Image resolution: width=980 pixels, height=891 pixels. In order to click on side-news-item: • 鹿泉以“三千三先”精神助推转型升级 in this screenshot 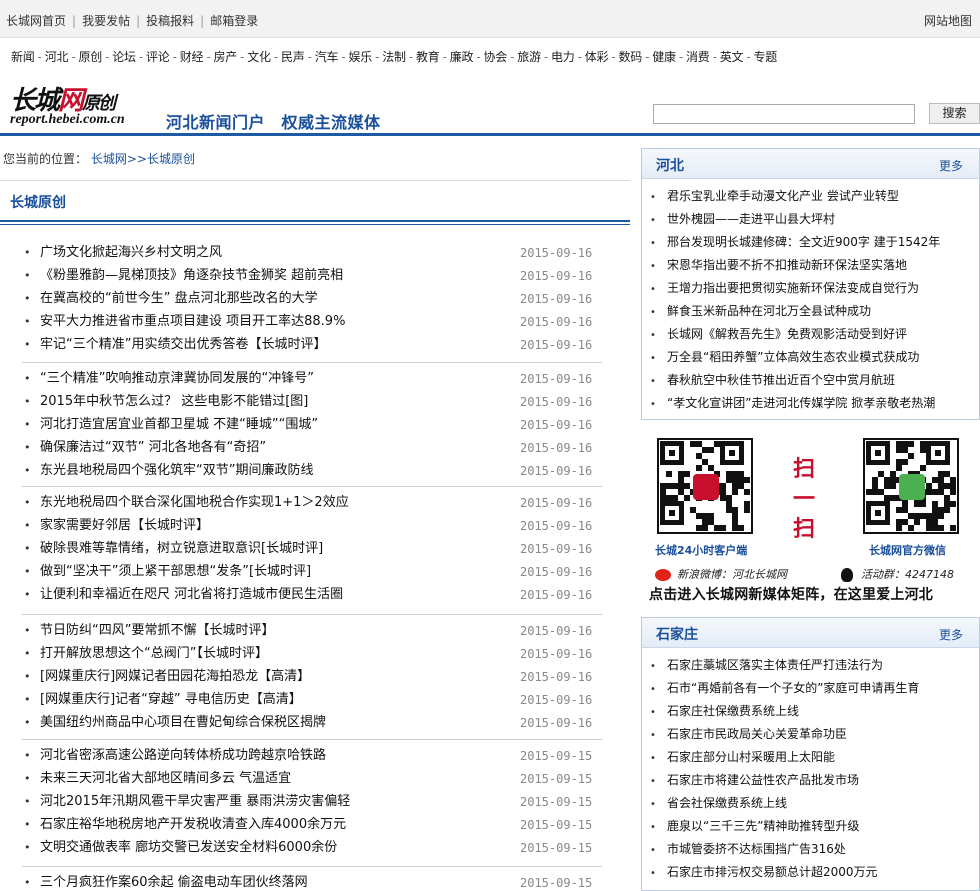, I will do `click(754, 826)`.